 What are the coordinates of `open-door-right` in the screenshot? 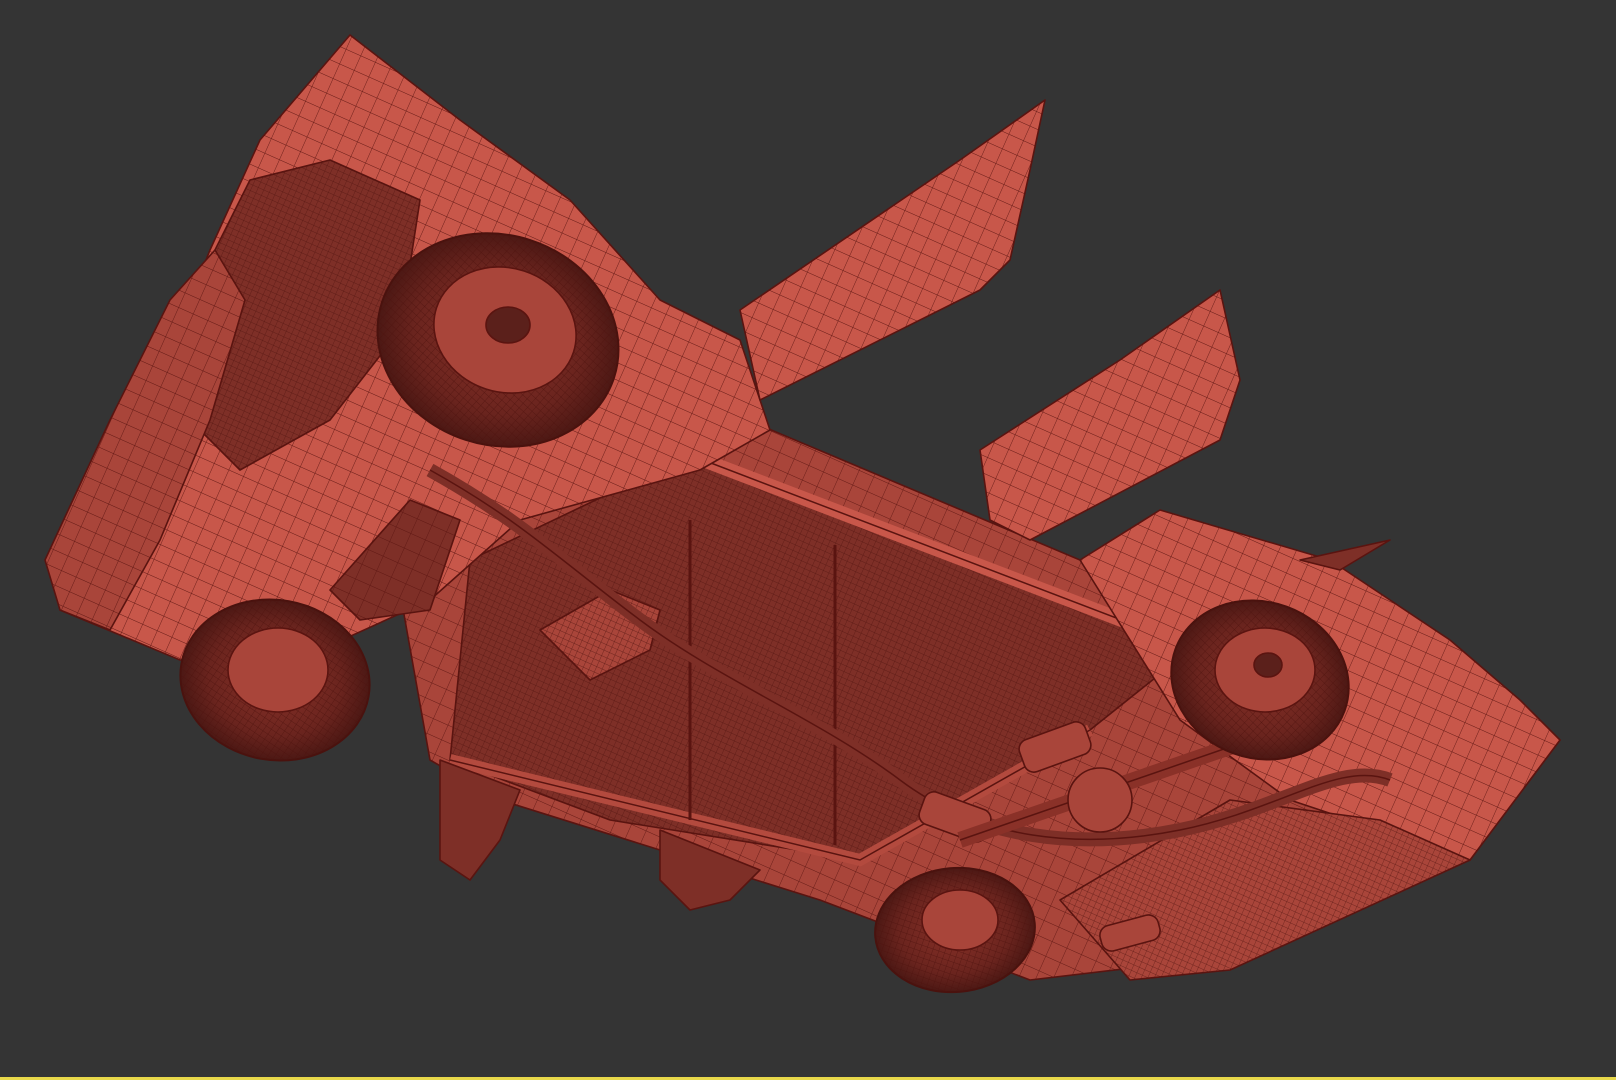 It's located at (1110, 415).